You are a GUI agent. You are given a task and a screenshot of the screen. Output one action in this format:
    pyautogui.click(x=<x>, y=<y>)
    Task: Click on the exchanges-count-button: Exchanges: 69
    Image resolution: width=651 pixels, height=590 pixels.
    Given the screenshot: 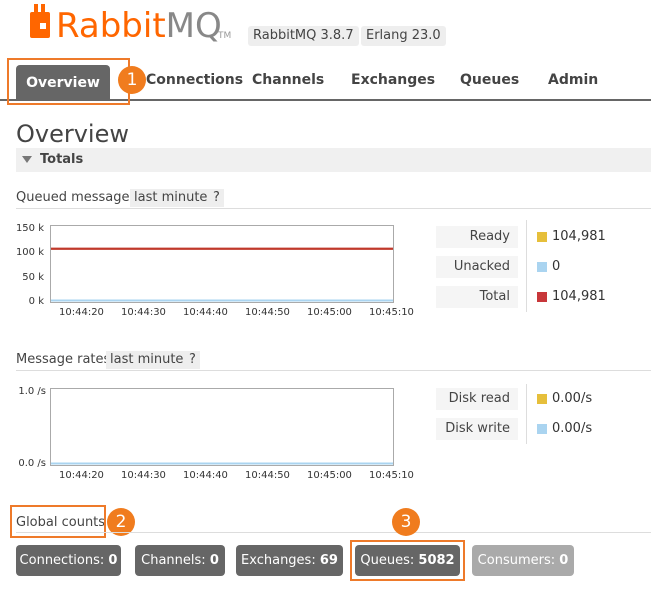 What is the action you would take?
    pyautogui.click(x=289, y=560)
    